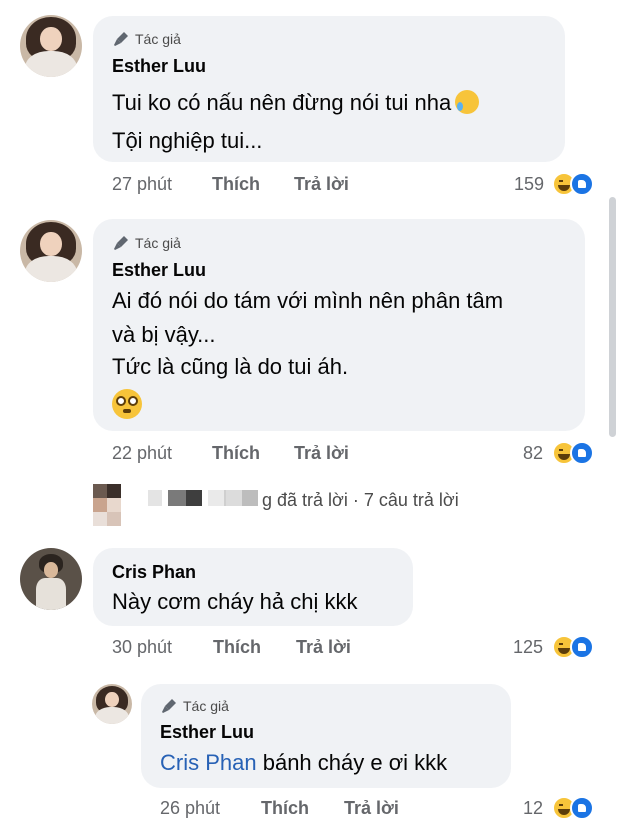 The height and width of the screenshot is (832, 620). I want to click on avatar-cris-phan, so click(51, 579).